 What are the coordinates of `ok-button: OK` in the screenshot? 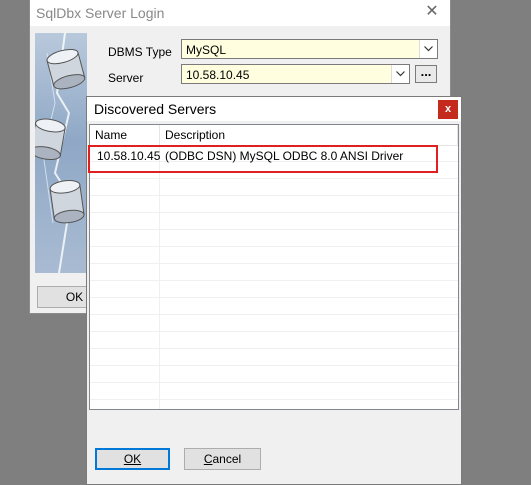 It's located at (132, 459).